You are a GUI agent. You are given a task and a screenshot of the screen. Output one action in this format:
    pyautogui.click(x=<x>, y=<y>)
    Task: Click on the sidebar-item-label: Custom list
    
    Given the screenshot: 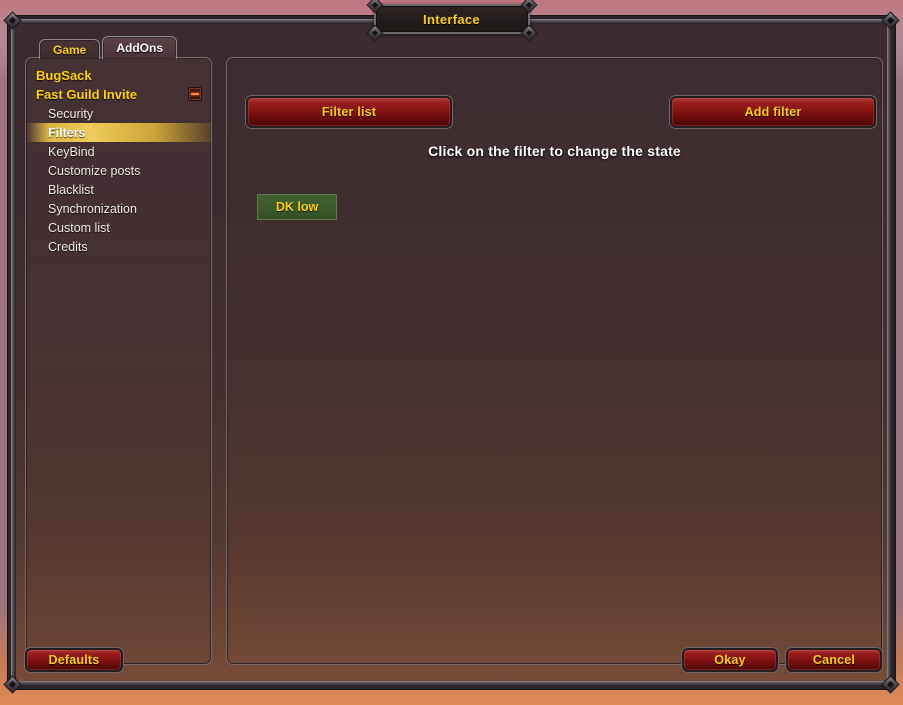 What is the action you would take?
    pyautogui.click(x=79, y=227)
    